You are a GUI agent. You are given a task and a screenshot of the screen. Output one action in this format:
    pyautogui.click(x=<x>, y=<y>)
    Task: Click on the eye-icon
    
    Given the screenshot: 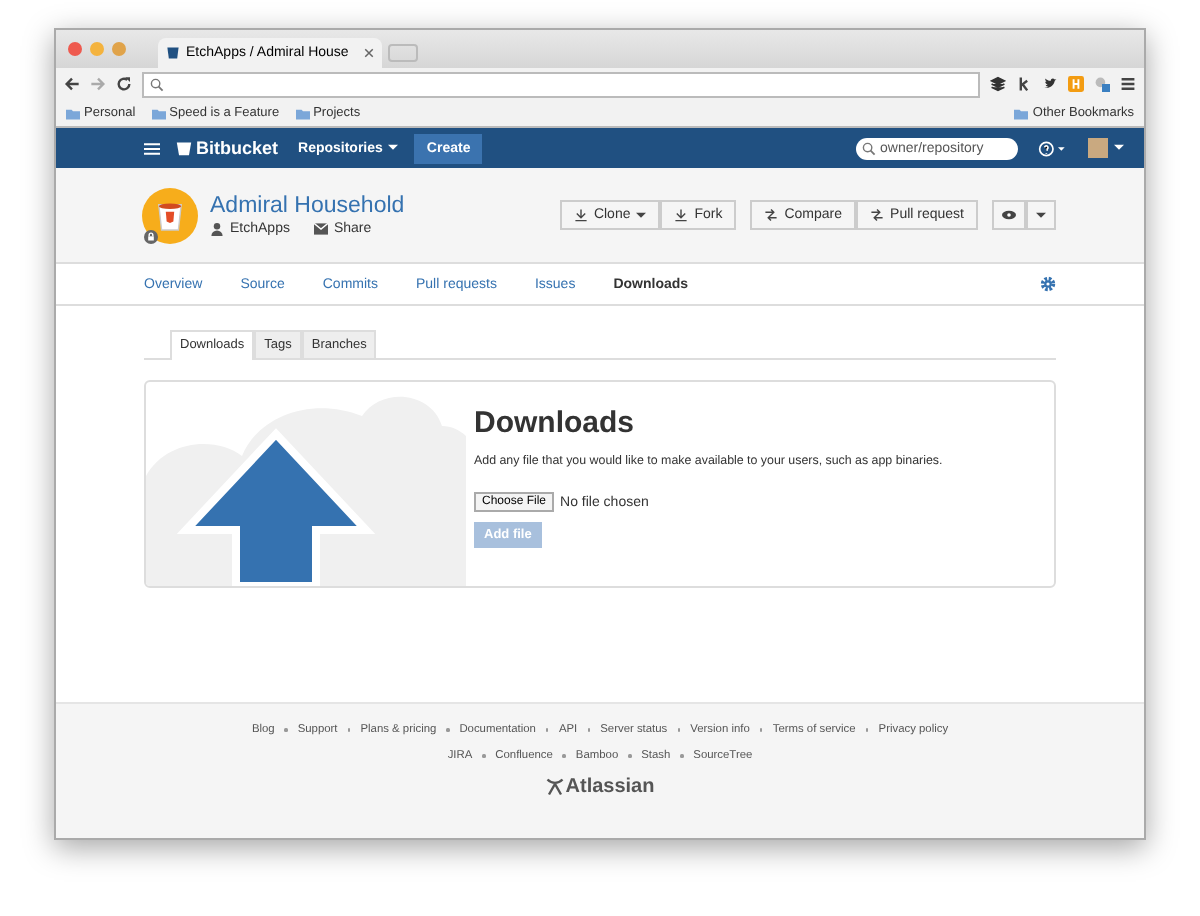 What is the action you would take?
    pyautogui.click(x=1009, y=215)
    